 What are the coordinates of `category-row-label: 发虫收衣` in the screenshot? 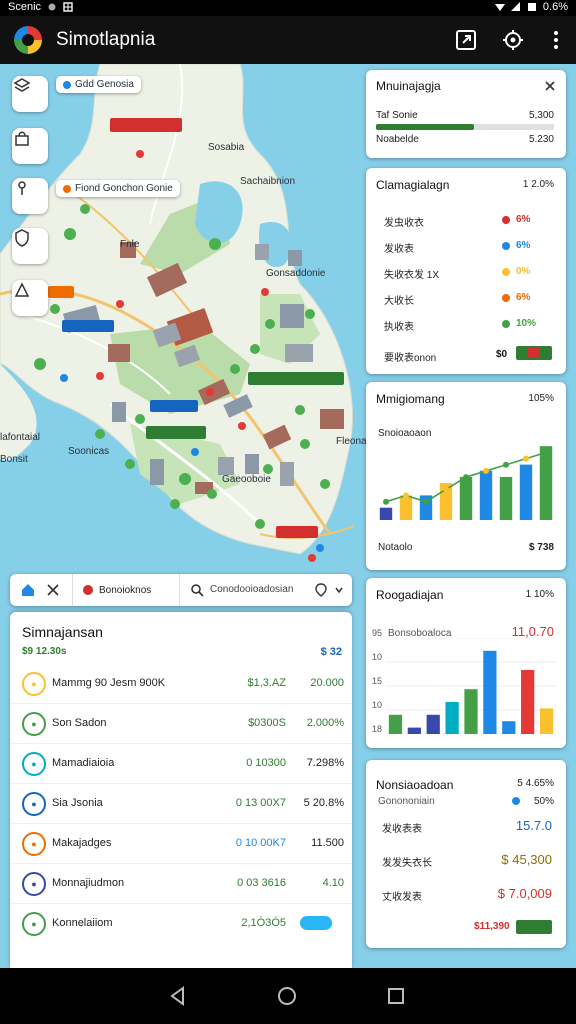 It's located at (404, 223).